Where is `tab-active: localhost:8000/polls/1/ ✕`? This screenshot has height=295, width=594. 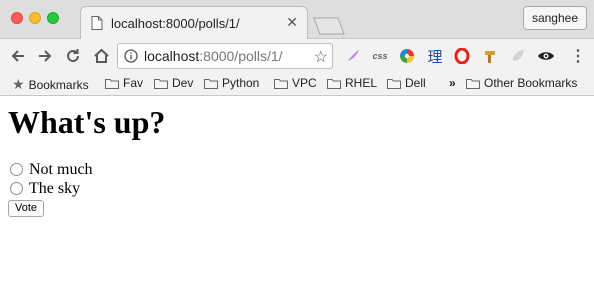 tab-active: localhost:8000/polls/1/ ✕ is located at coordinates (194, 22).